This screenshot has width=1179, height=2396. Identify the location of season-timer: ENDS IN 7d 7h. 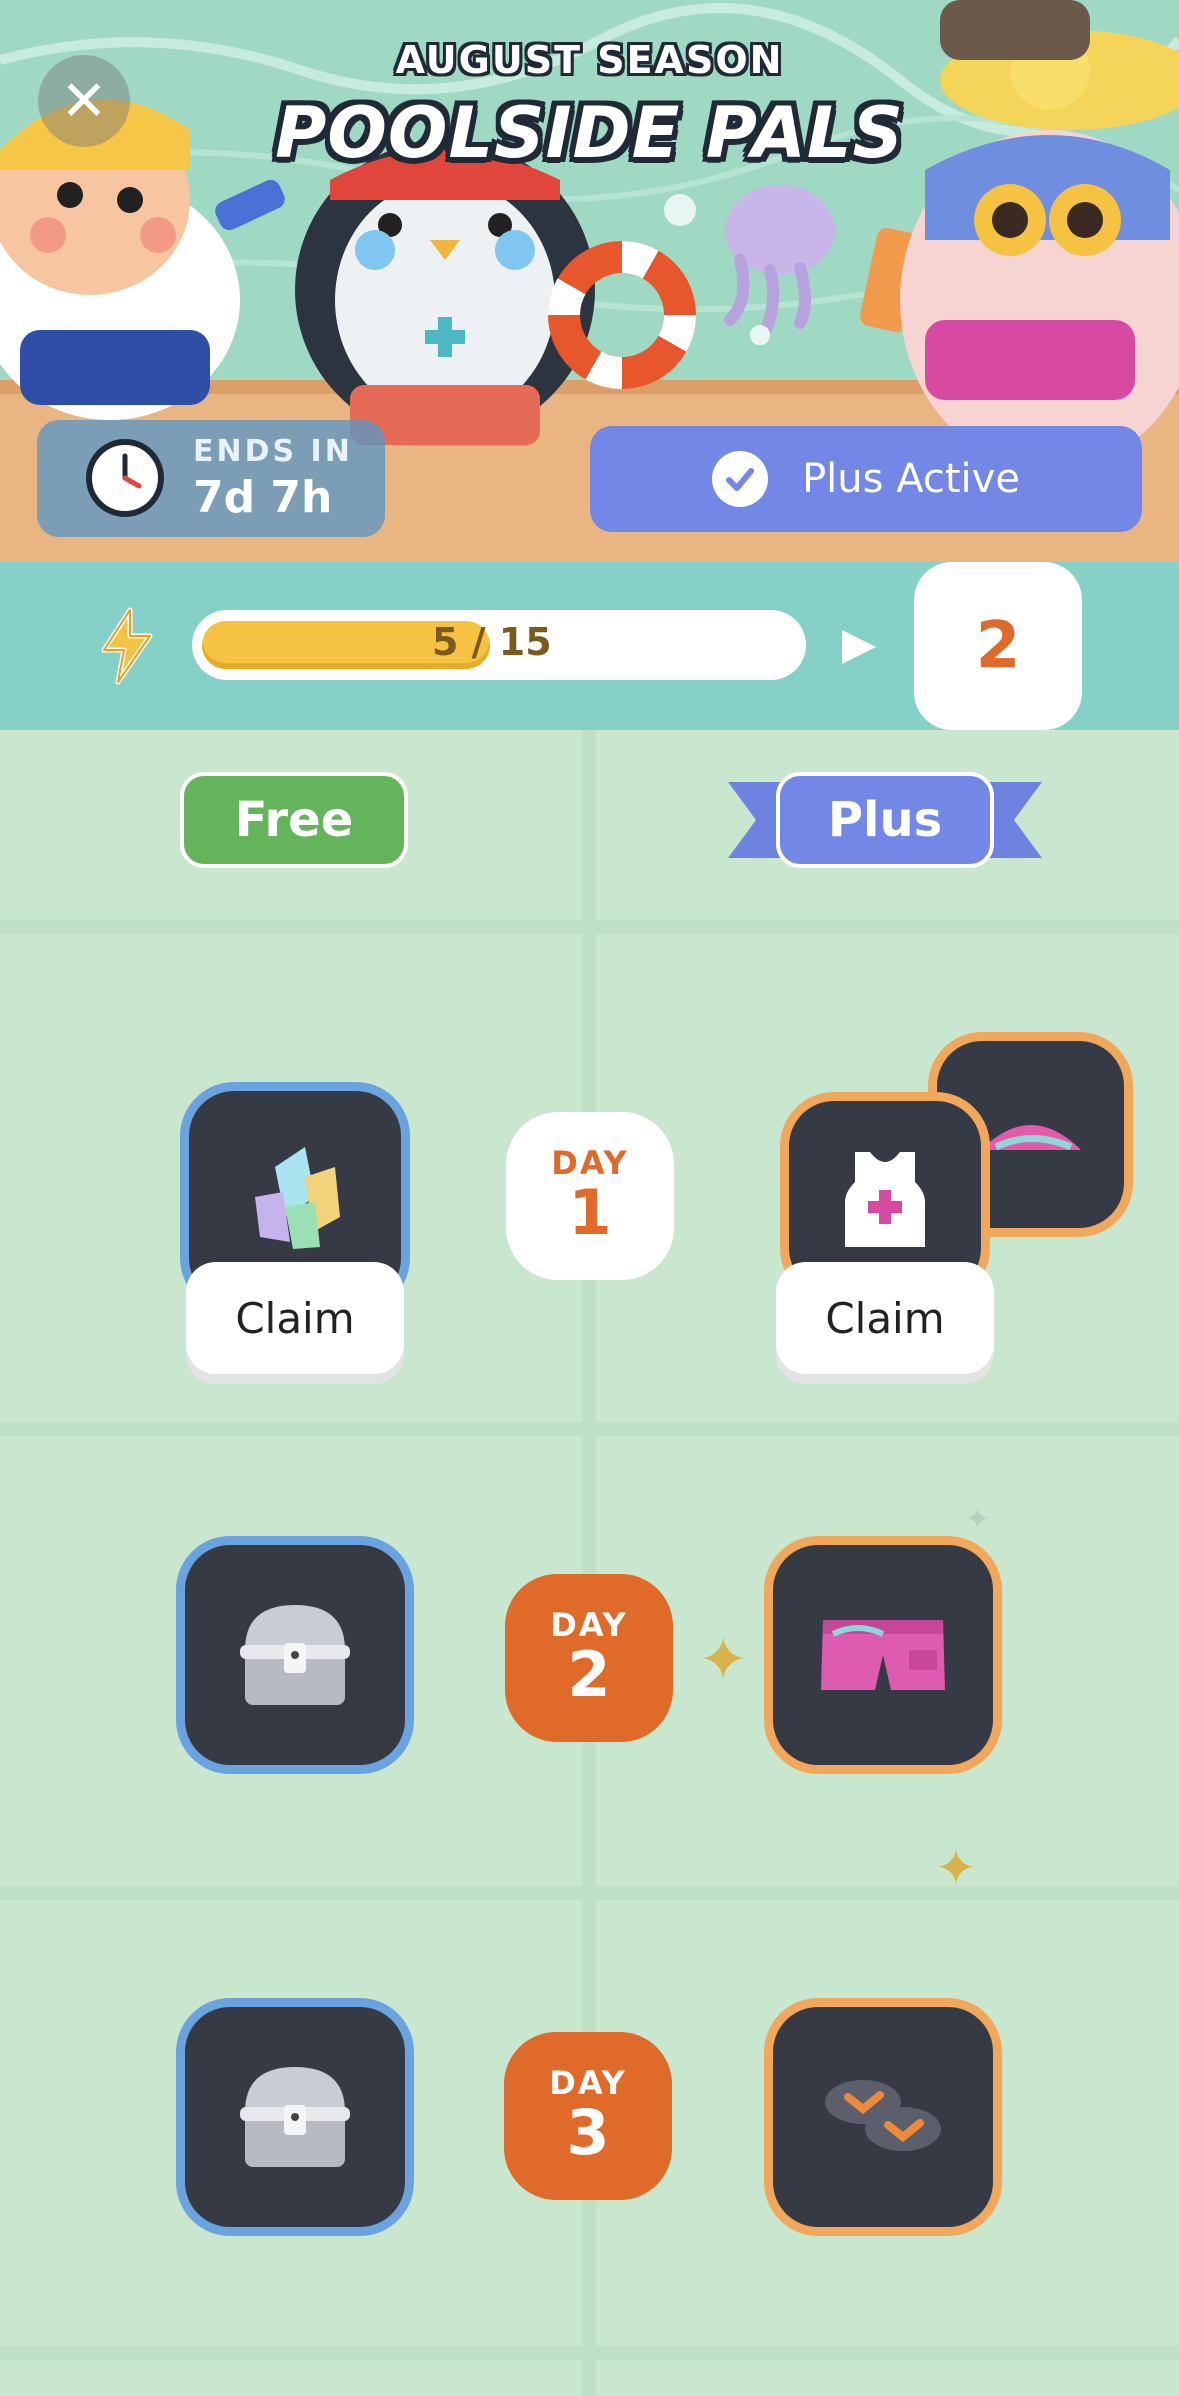
(211, 478).